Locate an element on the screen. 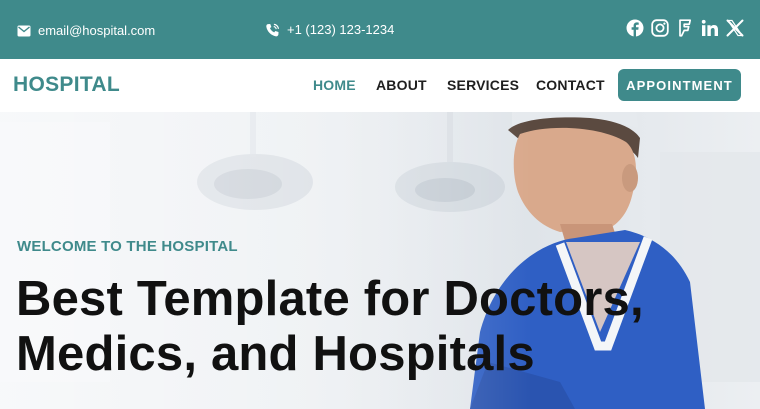 The height and width of the screenshot is (409, 760). x-icon is located at coordinates (735, 28).